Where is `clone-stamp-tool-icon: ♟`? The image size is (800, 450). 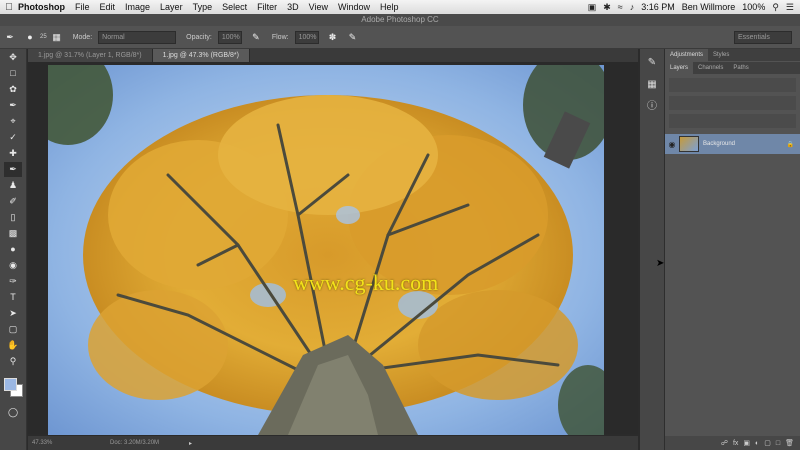
clone-stamp-tool-icon: ♟ is located at coordinates (13, 185).